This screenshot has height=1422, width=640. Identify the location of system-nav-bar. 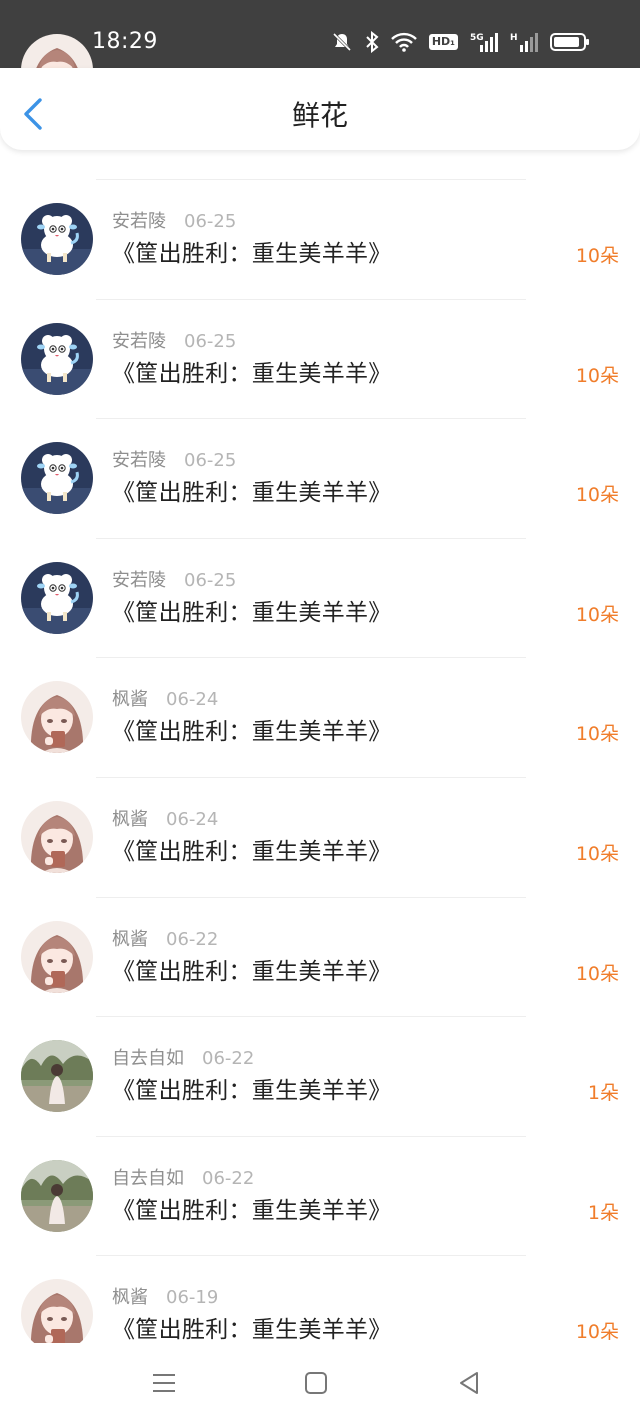
(320, 1382).